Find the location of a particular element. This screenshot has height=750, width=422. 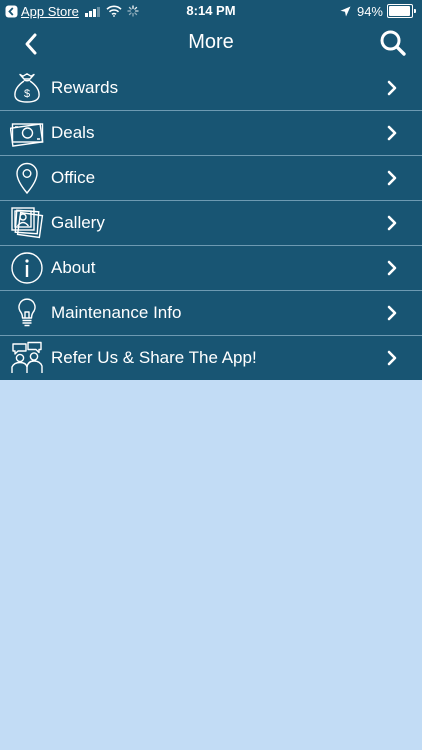

menu-item-maintenance-info: Maintenance Info is located at coordinates (211, 313).